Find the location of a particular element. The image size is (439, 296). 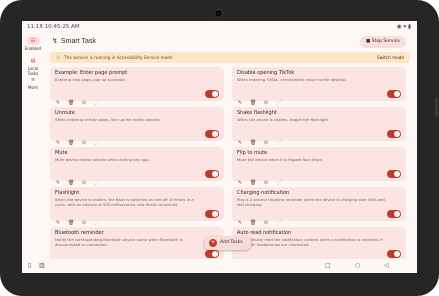

rail-item-label: Local Tasks is located at coordinates (33, 71).